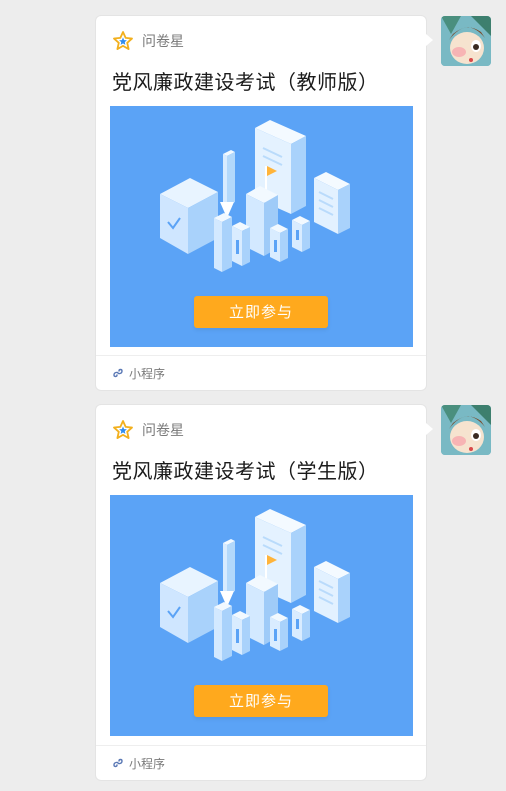 The height and width of the screenshot is (791, 506). I want to click on card-title: 党风廉政建设考试（学生版）, so click(245, 471).